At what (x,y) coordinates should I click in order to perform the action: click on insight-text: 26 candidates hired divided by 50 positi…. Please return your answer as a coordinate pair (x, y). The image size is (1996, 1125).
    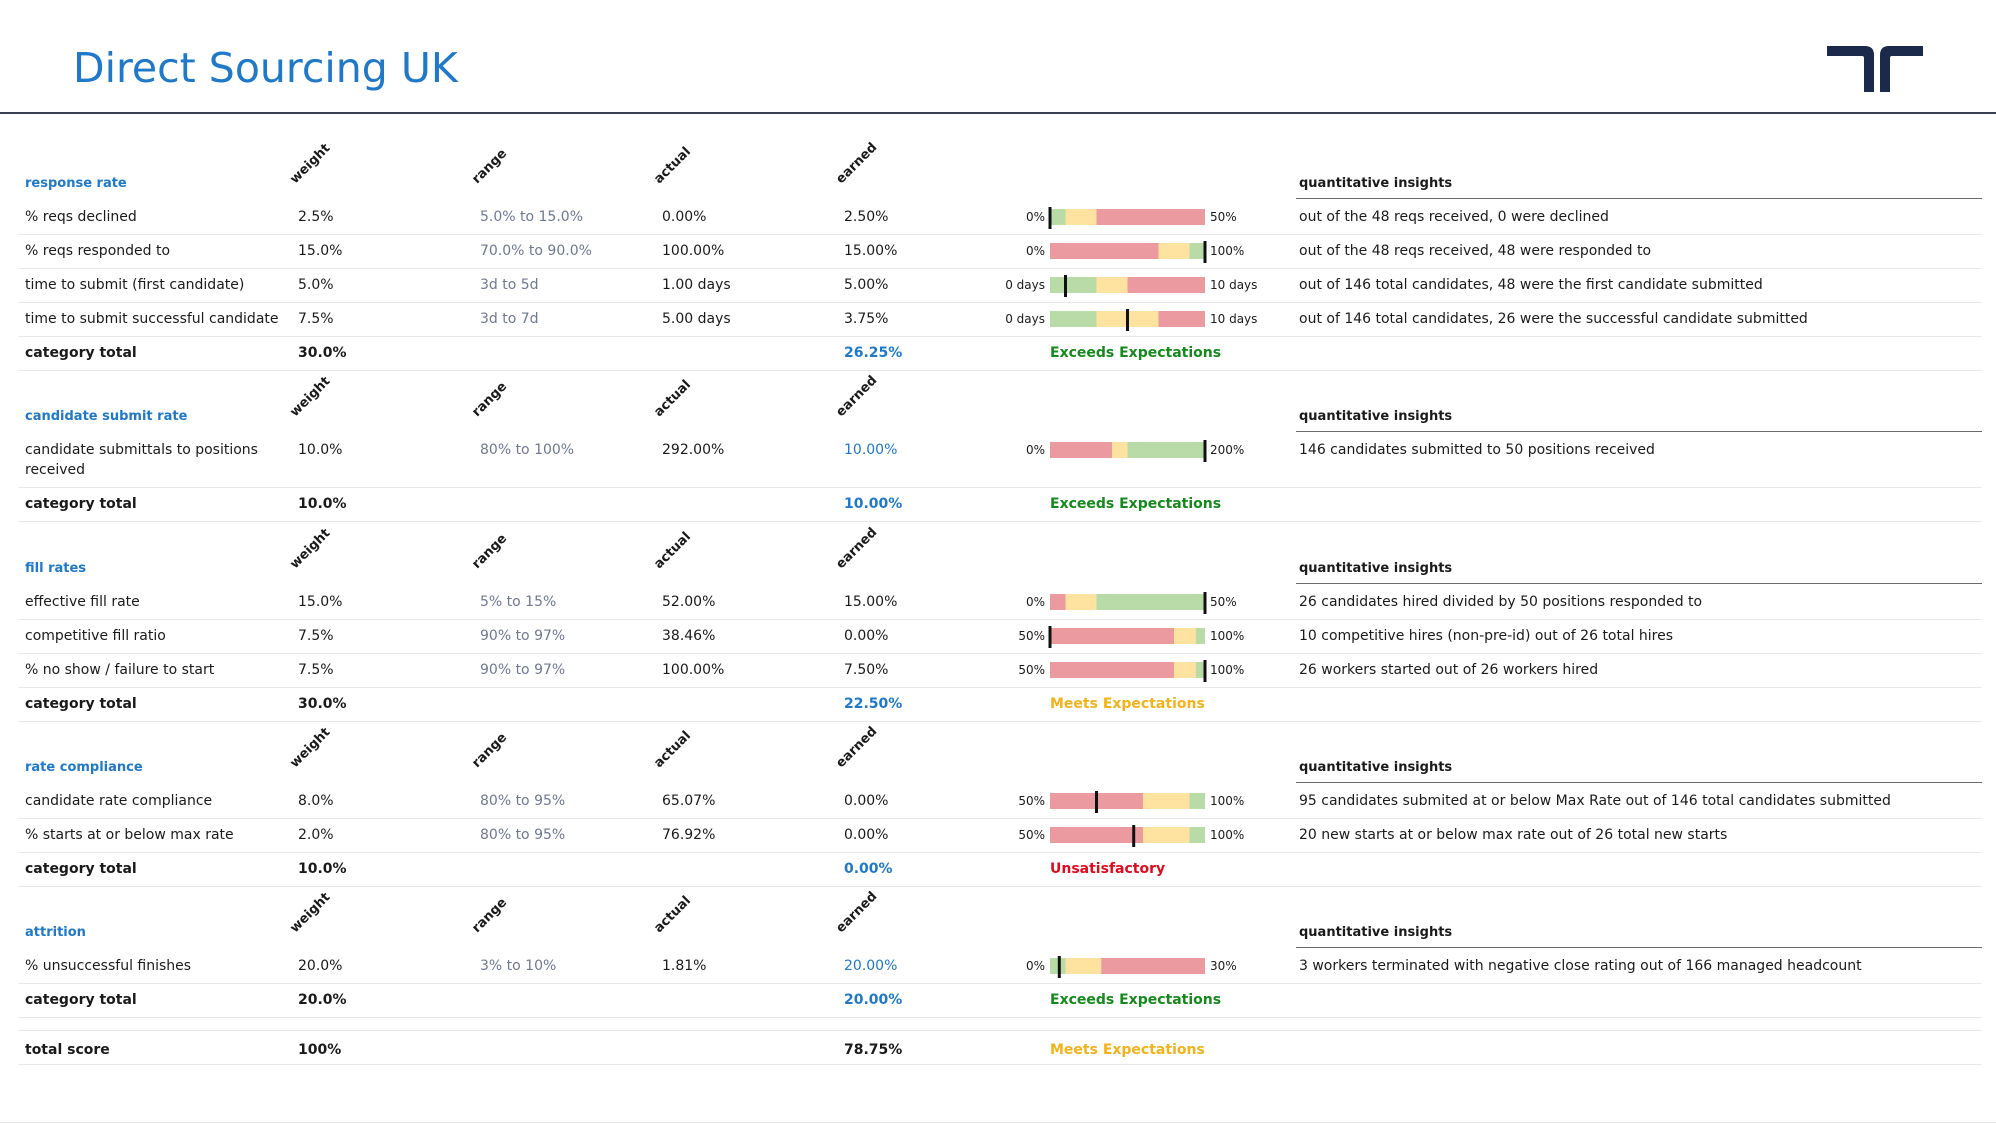
    Looking at the image, I should click on (1501, 602).